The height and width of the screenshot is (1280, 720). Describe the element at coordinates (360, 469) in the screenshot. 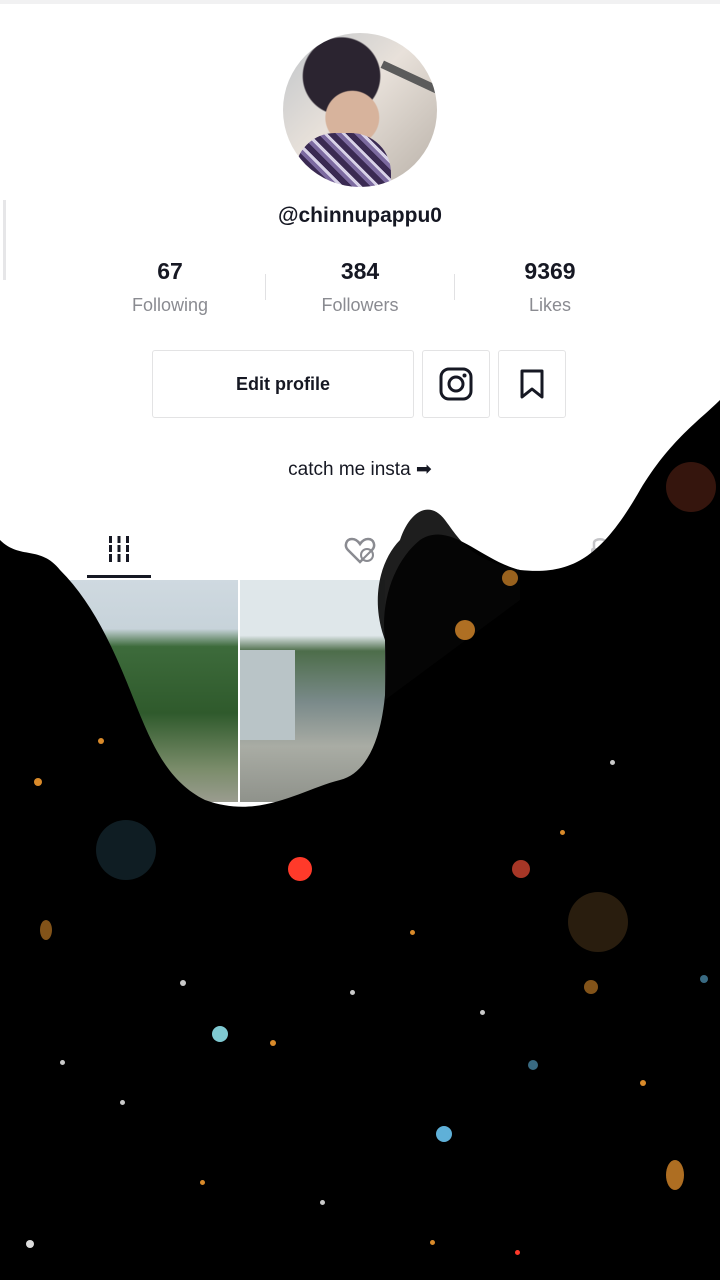

I see `bio-text: catch me insta ➡` at that location.